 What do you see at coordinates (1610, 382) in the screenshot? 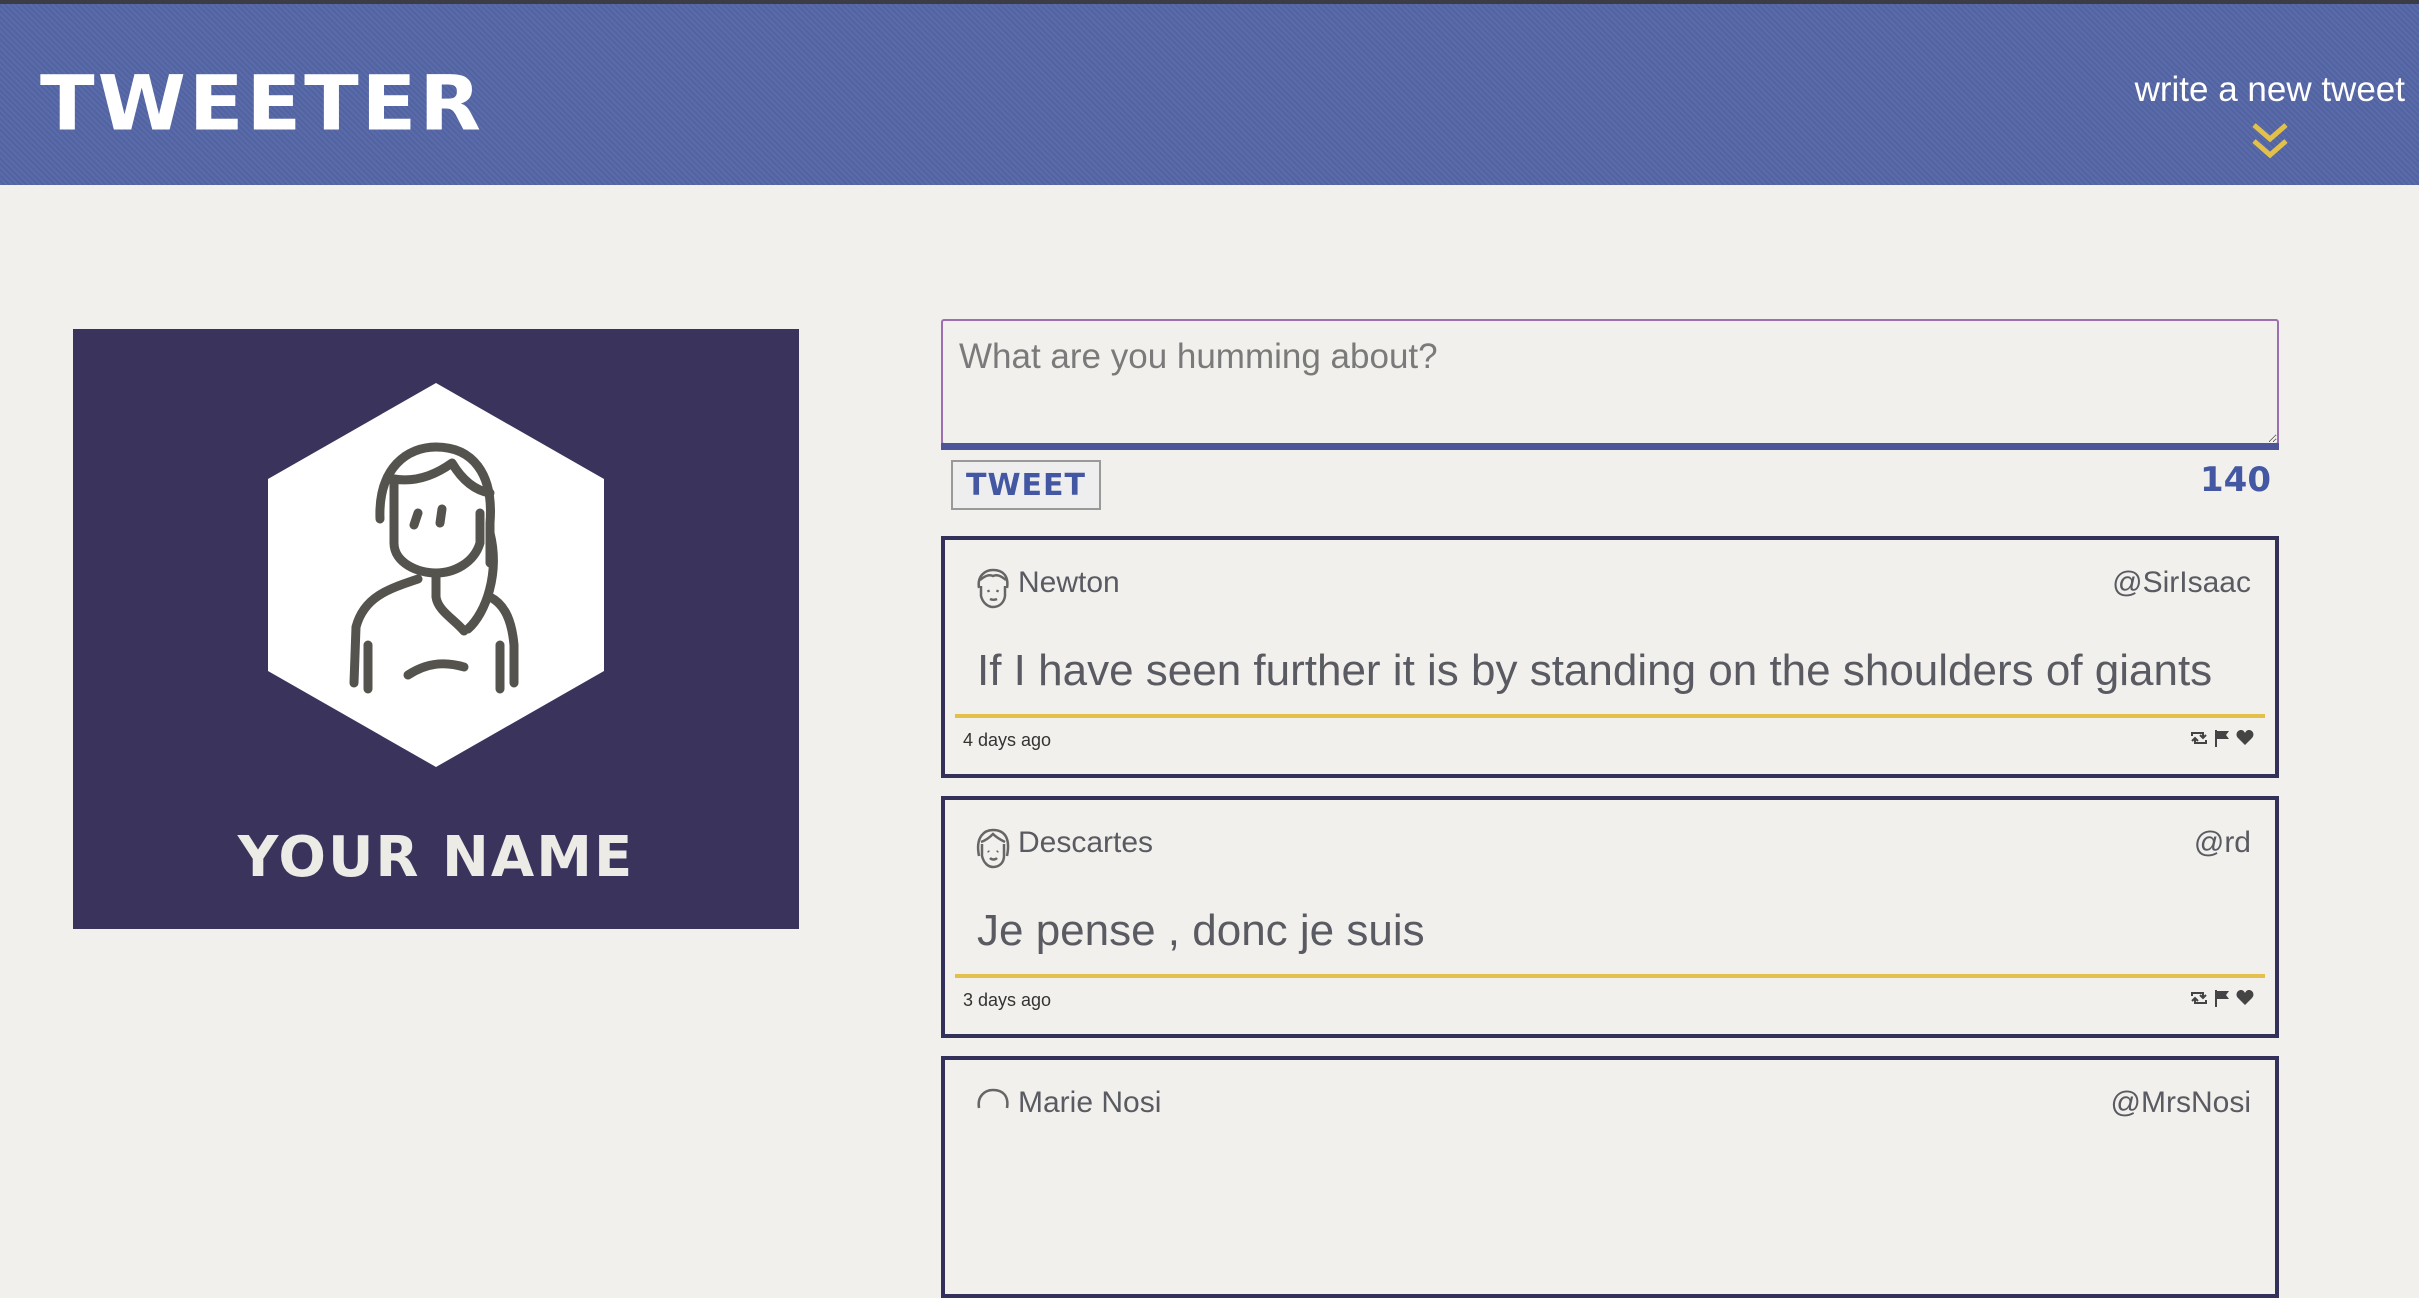
I see `tweet-input` at bounding box center [1610, 382].